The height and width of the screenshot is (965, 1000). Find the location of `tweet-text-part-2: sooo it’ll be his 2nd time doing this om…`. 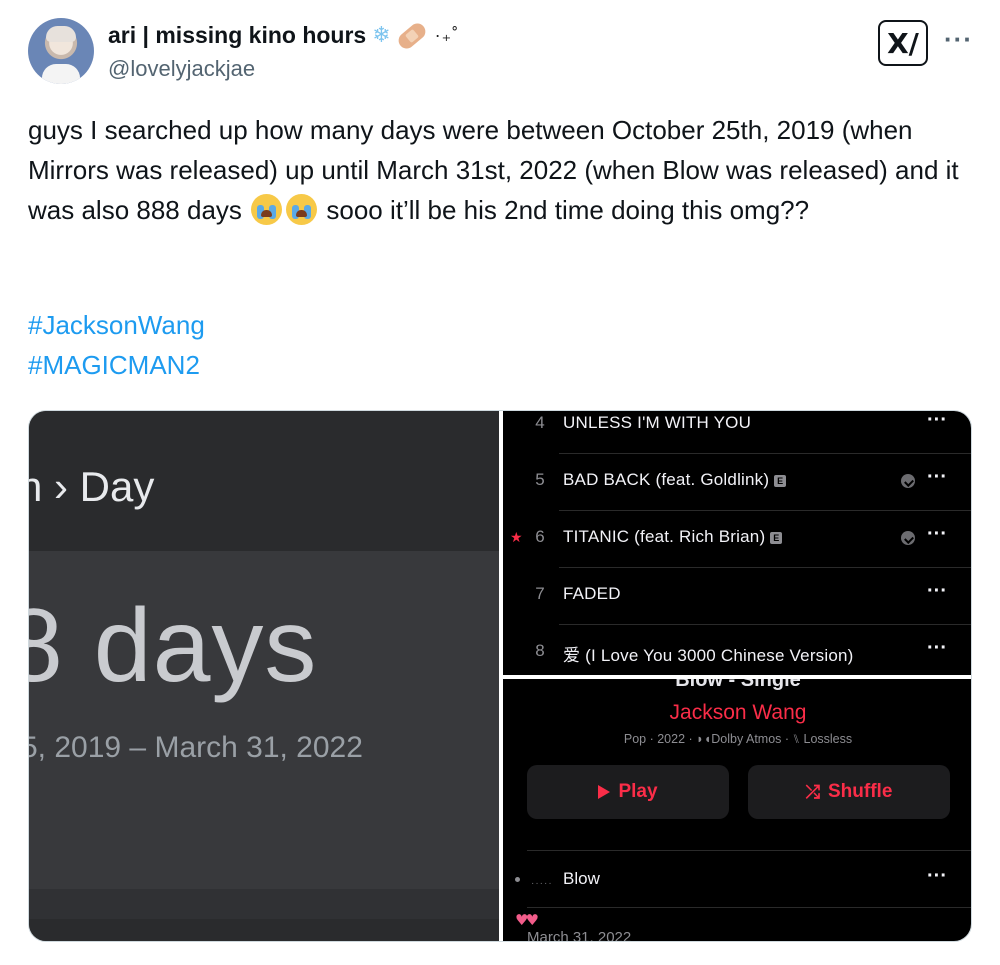

tweet-text-part-2: sooo it’ll be his 2nd time doing this om… is located at coordinates (564, 210).